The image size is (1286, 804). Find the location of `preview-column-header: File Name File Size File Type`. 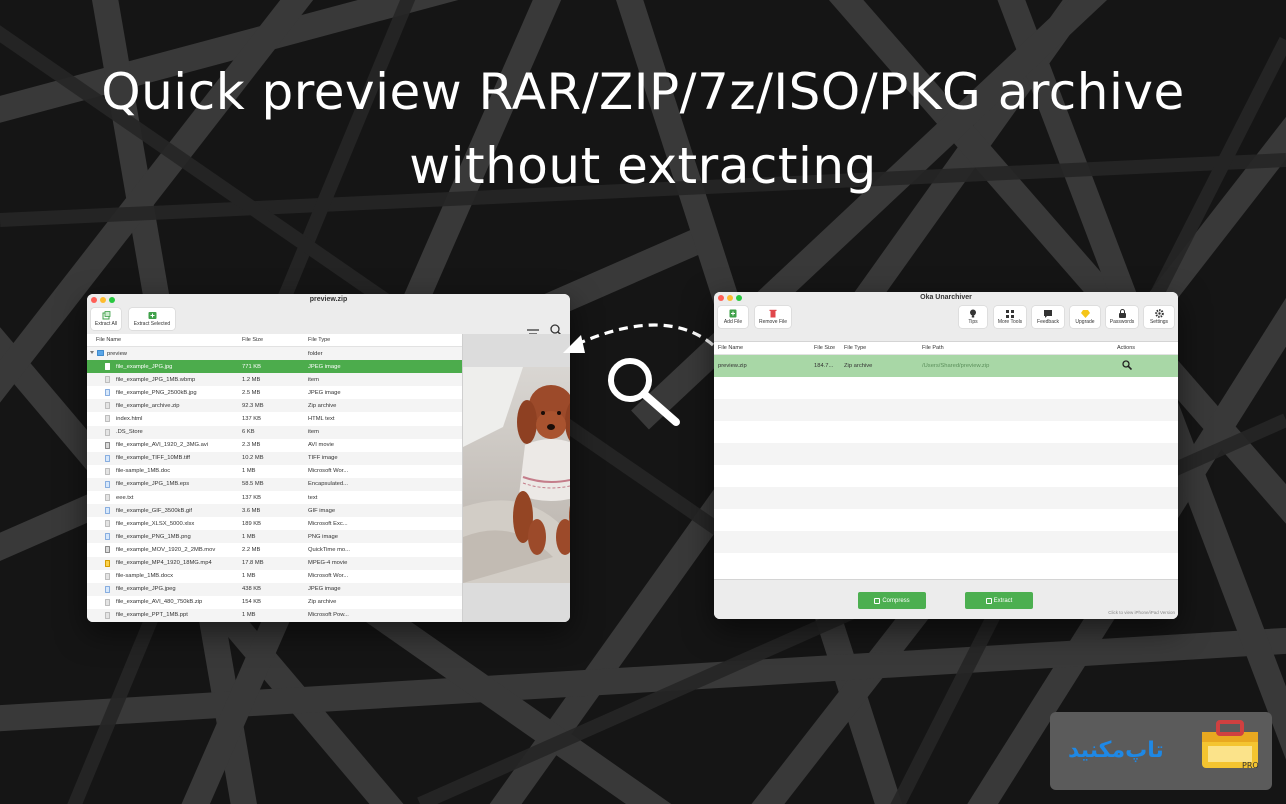

preview-column-header: File Name File Size File Type is located at coordinates (274, 340).